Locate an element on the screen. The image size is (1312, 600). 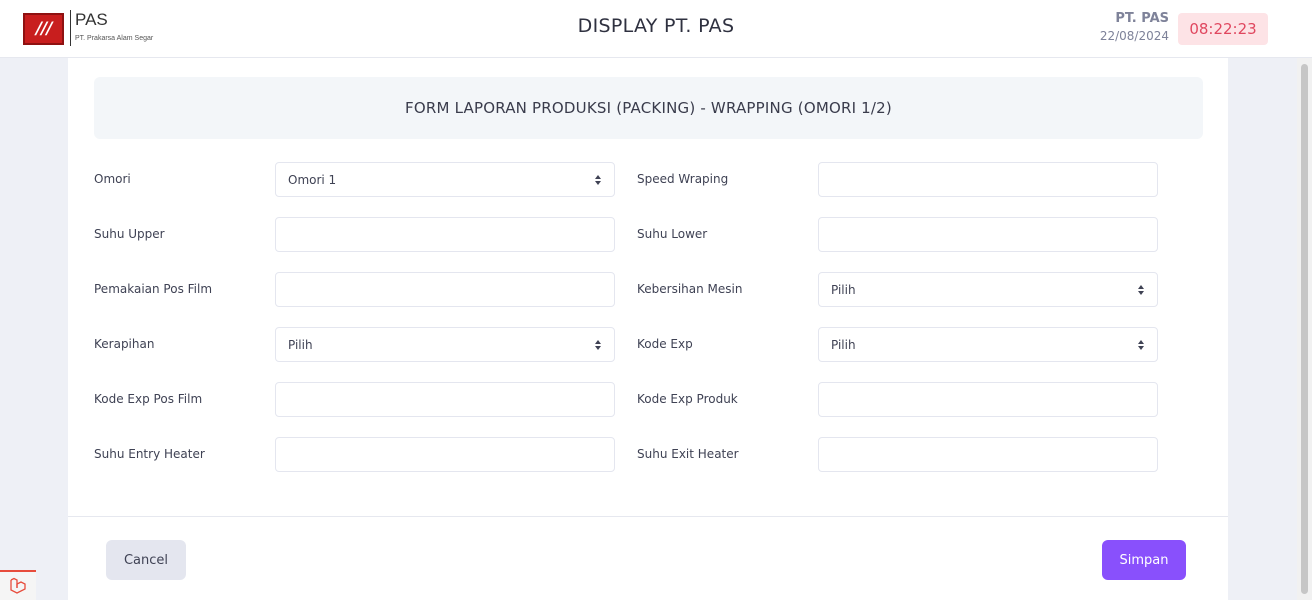
omori-select: Omori 1 is located at coordinates (445, 179).